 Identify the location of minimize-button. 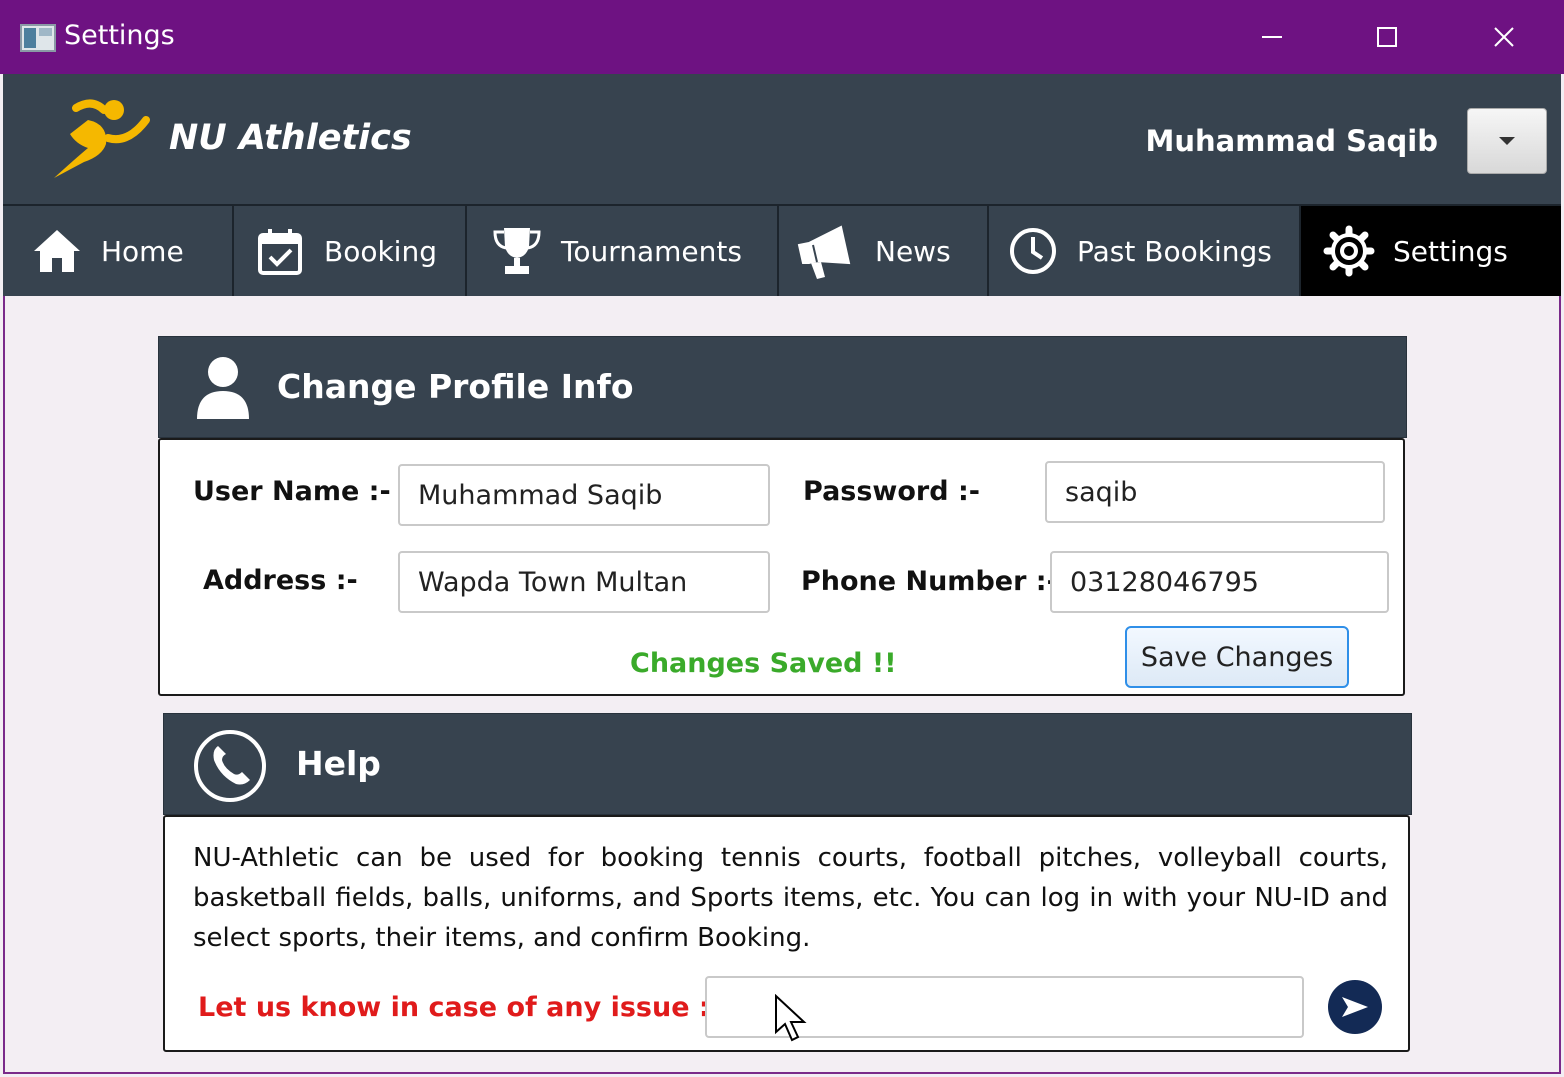
(1272, 37).